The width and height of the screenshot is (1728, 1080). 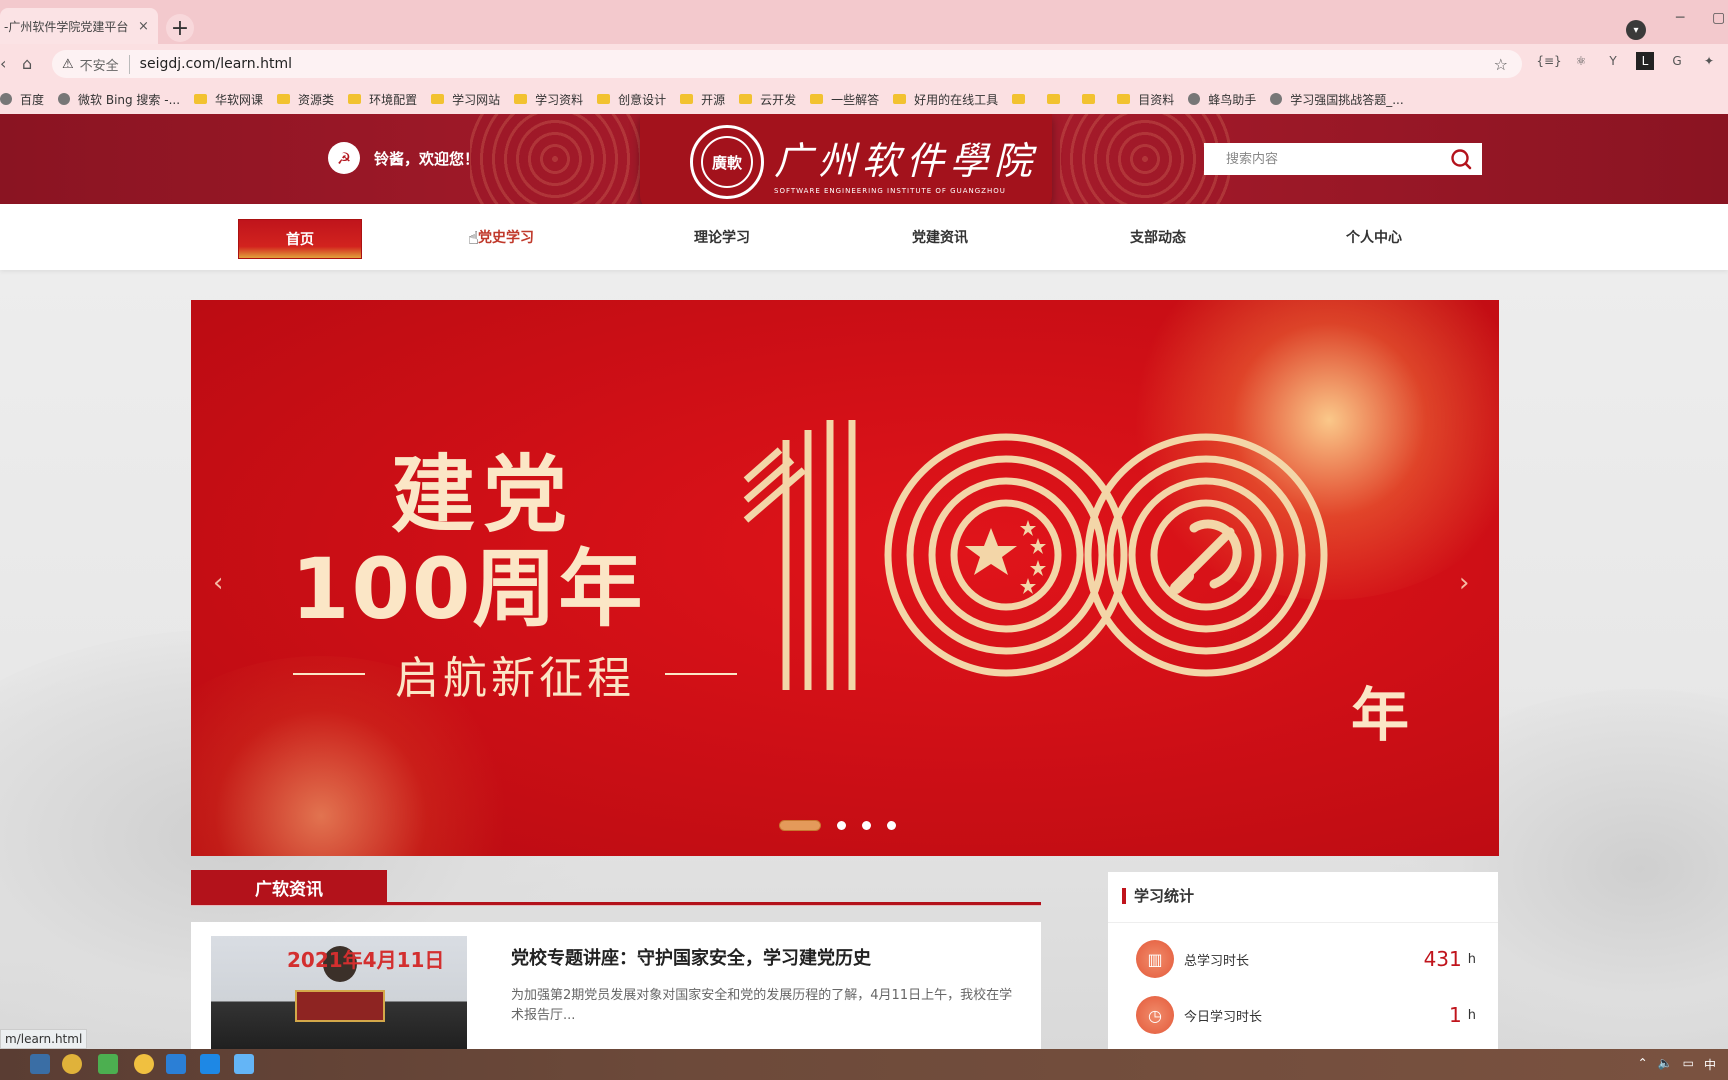 I want to click on vscode-icon, so click(x=176, y=1064).